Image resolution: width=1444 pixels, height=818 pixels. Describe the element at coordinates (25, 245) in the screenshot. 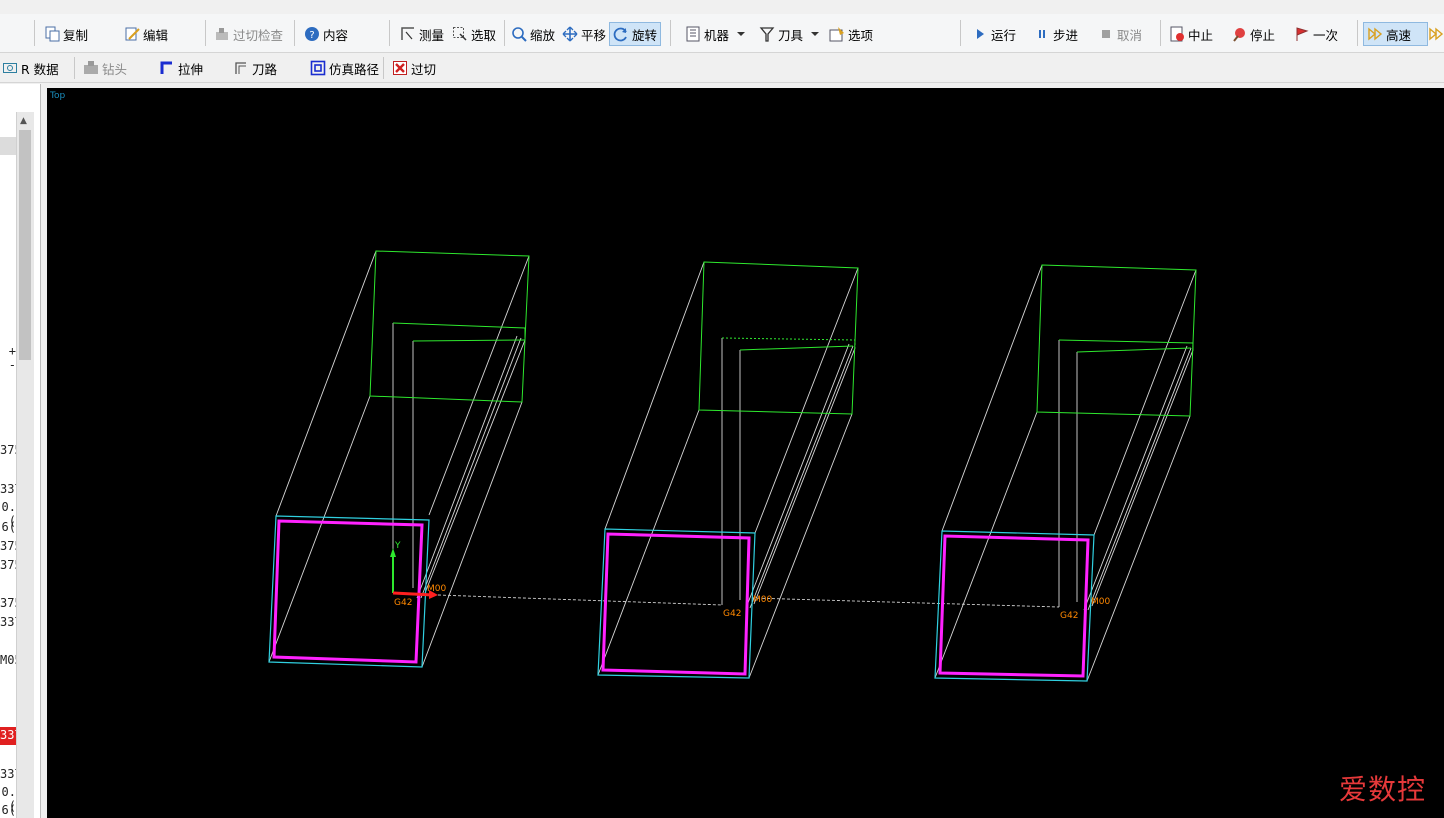

I see `scrollbar-thumb` at that location.